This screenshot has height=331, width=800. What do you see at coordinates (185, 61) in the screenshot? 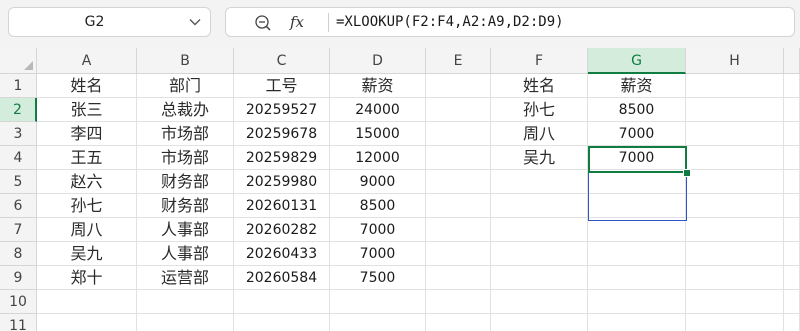
I see `column-header-b: B` at bounding box center [185, 61].